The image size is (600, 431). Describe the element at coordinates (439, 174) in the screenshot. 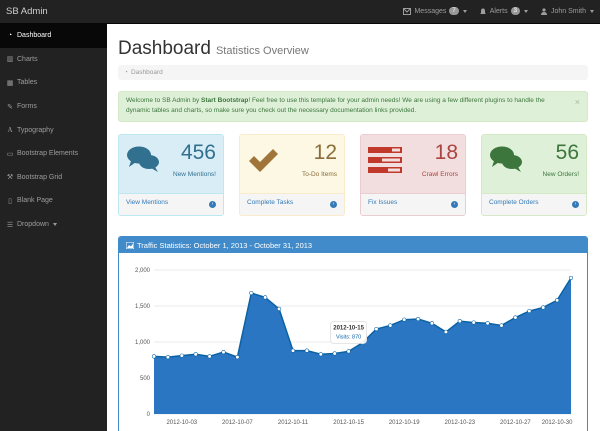

I see `stat-label: Crawl Errors` at that location.